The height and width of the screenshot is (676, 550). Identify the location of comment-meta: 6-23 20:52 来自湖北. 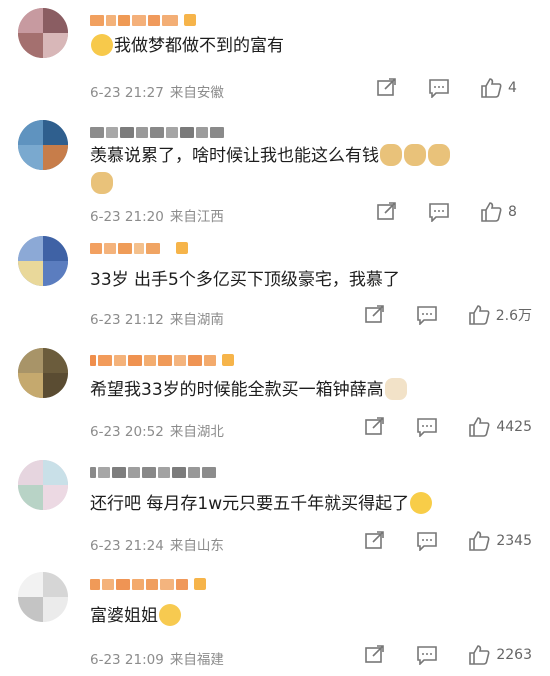
(157, 430).